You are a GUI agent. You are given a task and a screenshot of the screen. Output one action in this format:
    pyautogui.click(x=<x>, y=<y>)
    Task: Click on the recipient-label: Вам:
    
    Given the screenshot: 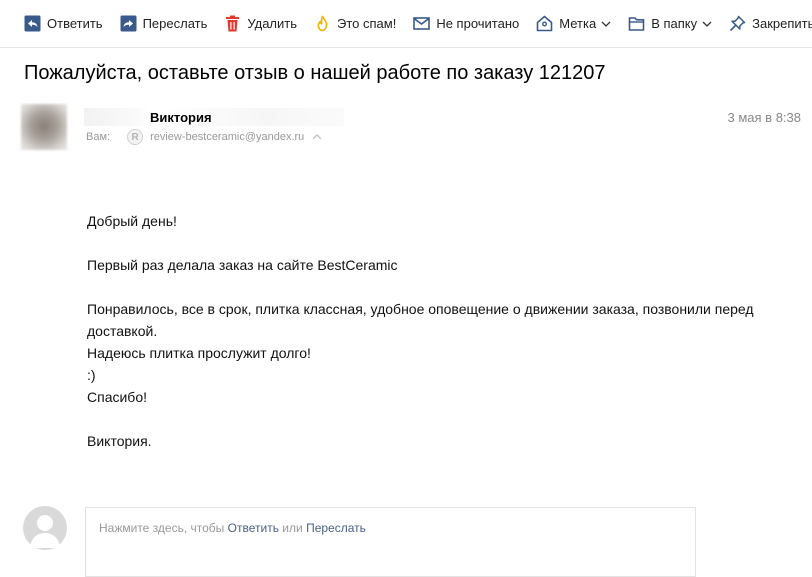 What is the action you would take?
    pyautogui.click(x=98, y=137)
    